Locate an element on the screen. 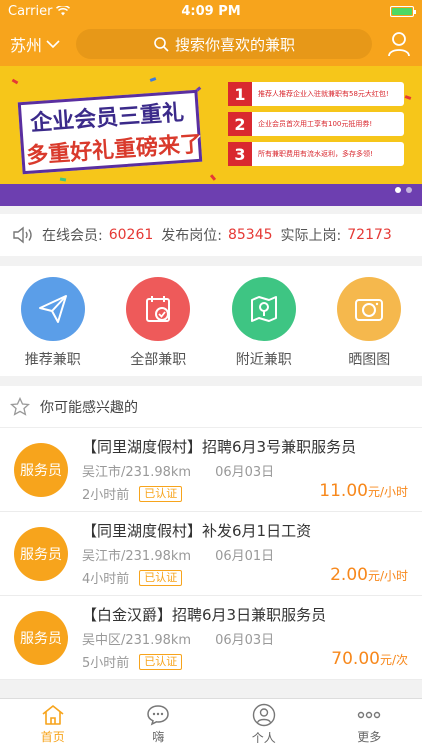  job-posted-time: 4小时前 is located at coordinates (106, 579).